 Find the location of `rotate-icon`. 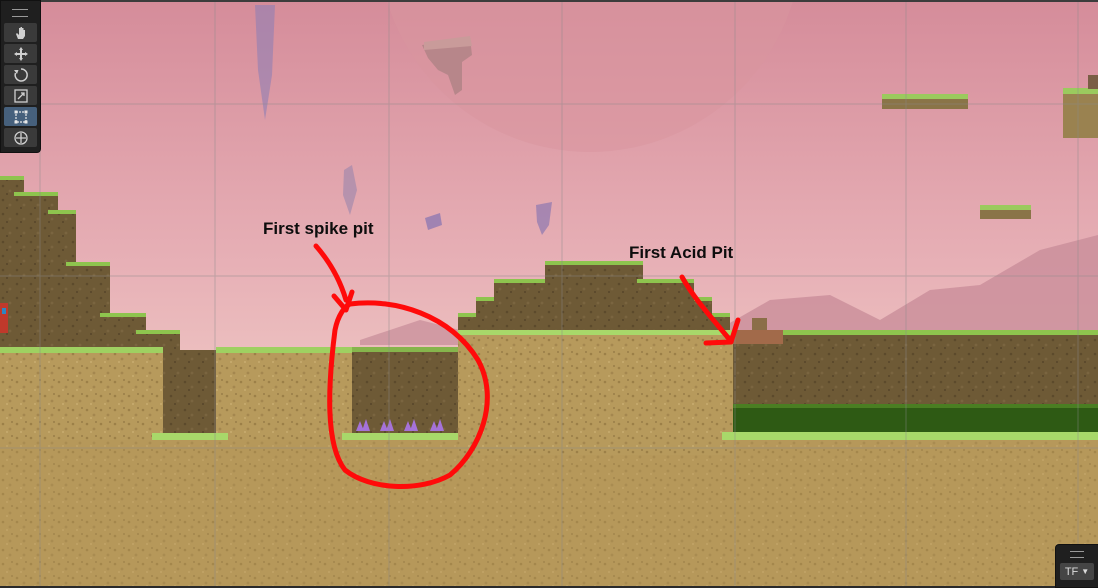

rotate-icon is located at coordinates (20, 74).